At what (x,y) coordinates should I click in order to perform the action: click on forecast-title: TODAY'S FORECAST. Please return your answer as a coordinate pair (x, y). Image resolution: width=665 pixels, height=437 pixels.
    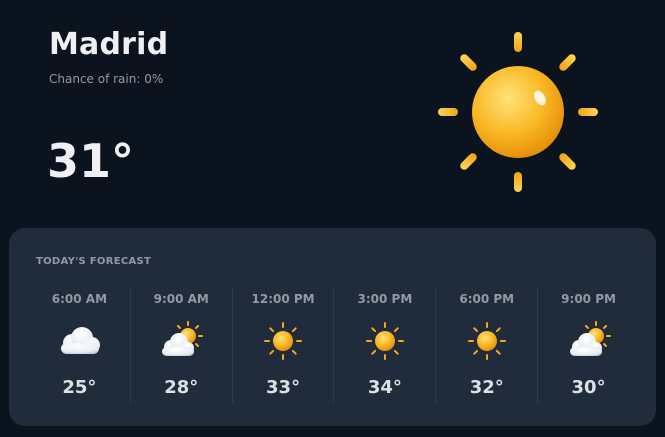
    Looking at the image, I should click on (94, 261).